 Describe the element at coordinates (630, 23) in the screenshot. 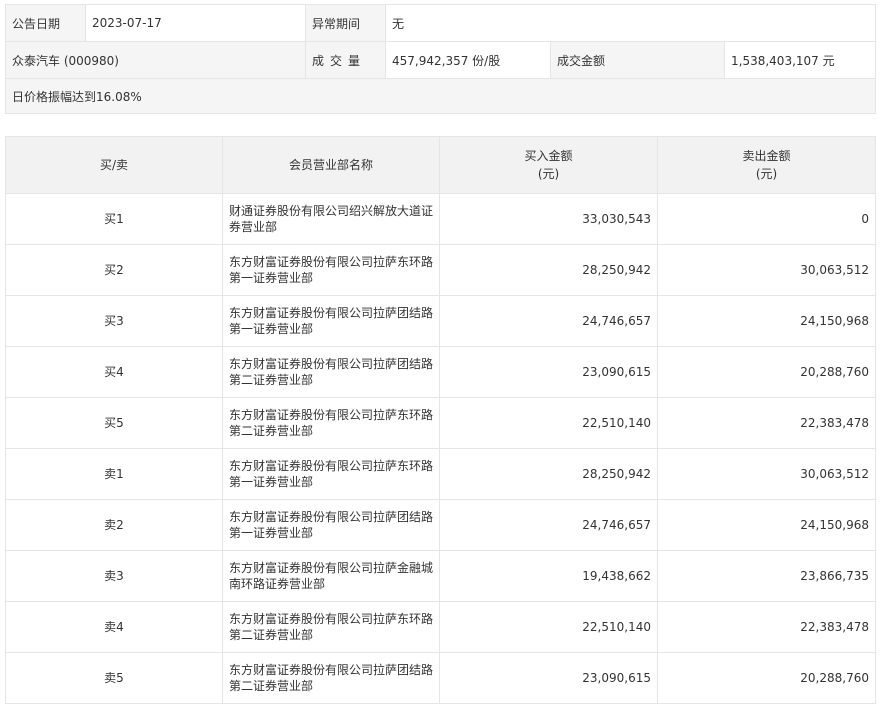

I see `abnormal-period-value: 无` at that location.